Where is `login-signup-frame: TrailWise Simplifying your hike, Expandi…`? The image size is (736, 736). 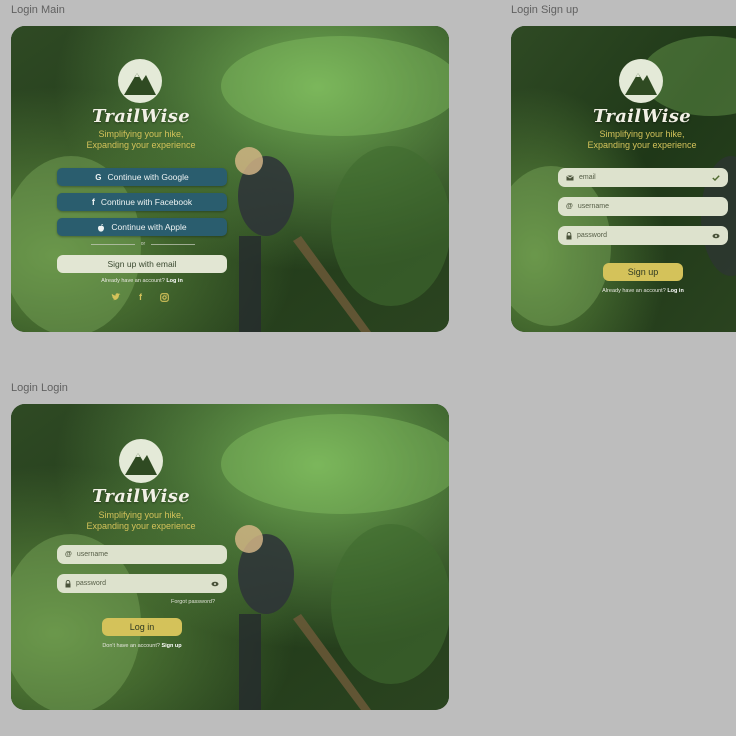
login-signup-frame: TrailWise Simplifying your hike, Expandi… is located at coordinates (623, 179).